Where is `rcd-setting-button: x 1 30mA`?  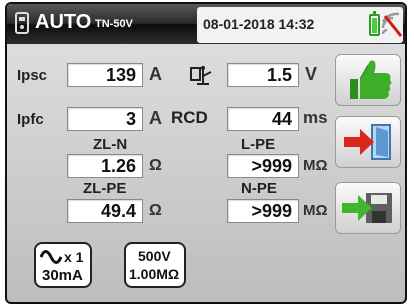 rcd-setting-button: x 1 30mA is located at coordinates (63, 265).